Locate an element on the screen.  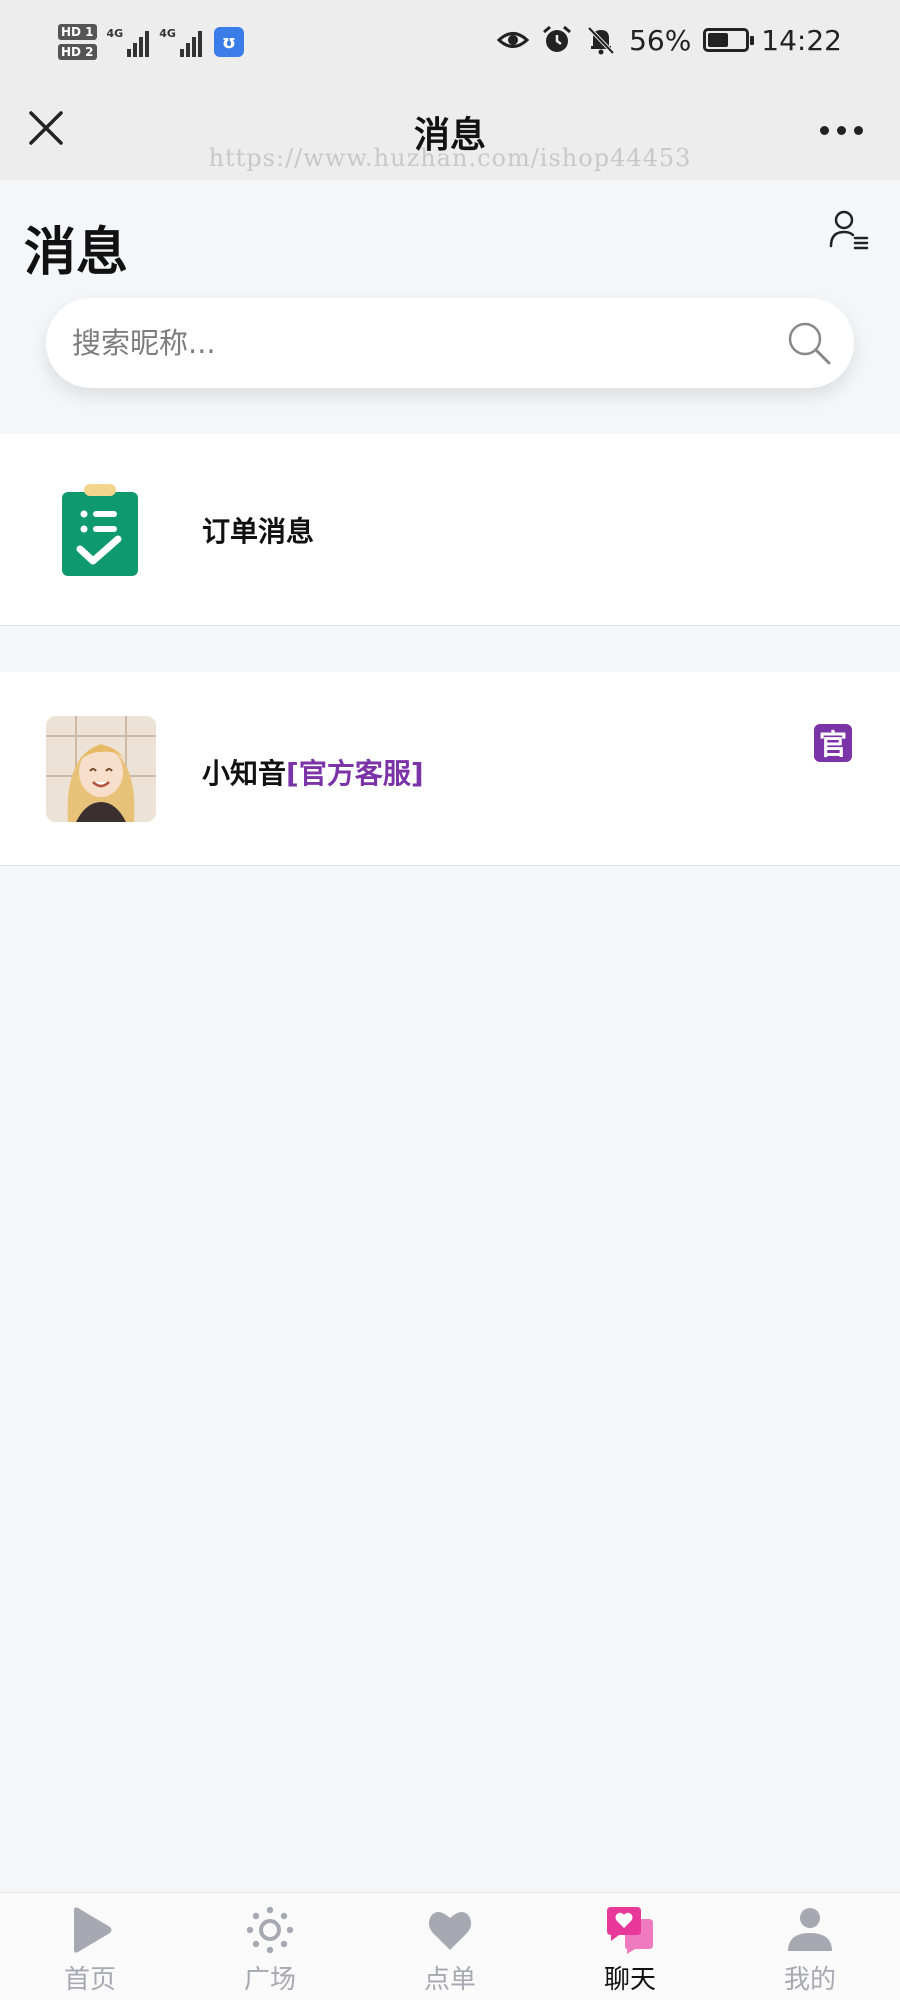
tab-chat: 聊天 is located at coordinates (630, 1946).